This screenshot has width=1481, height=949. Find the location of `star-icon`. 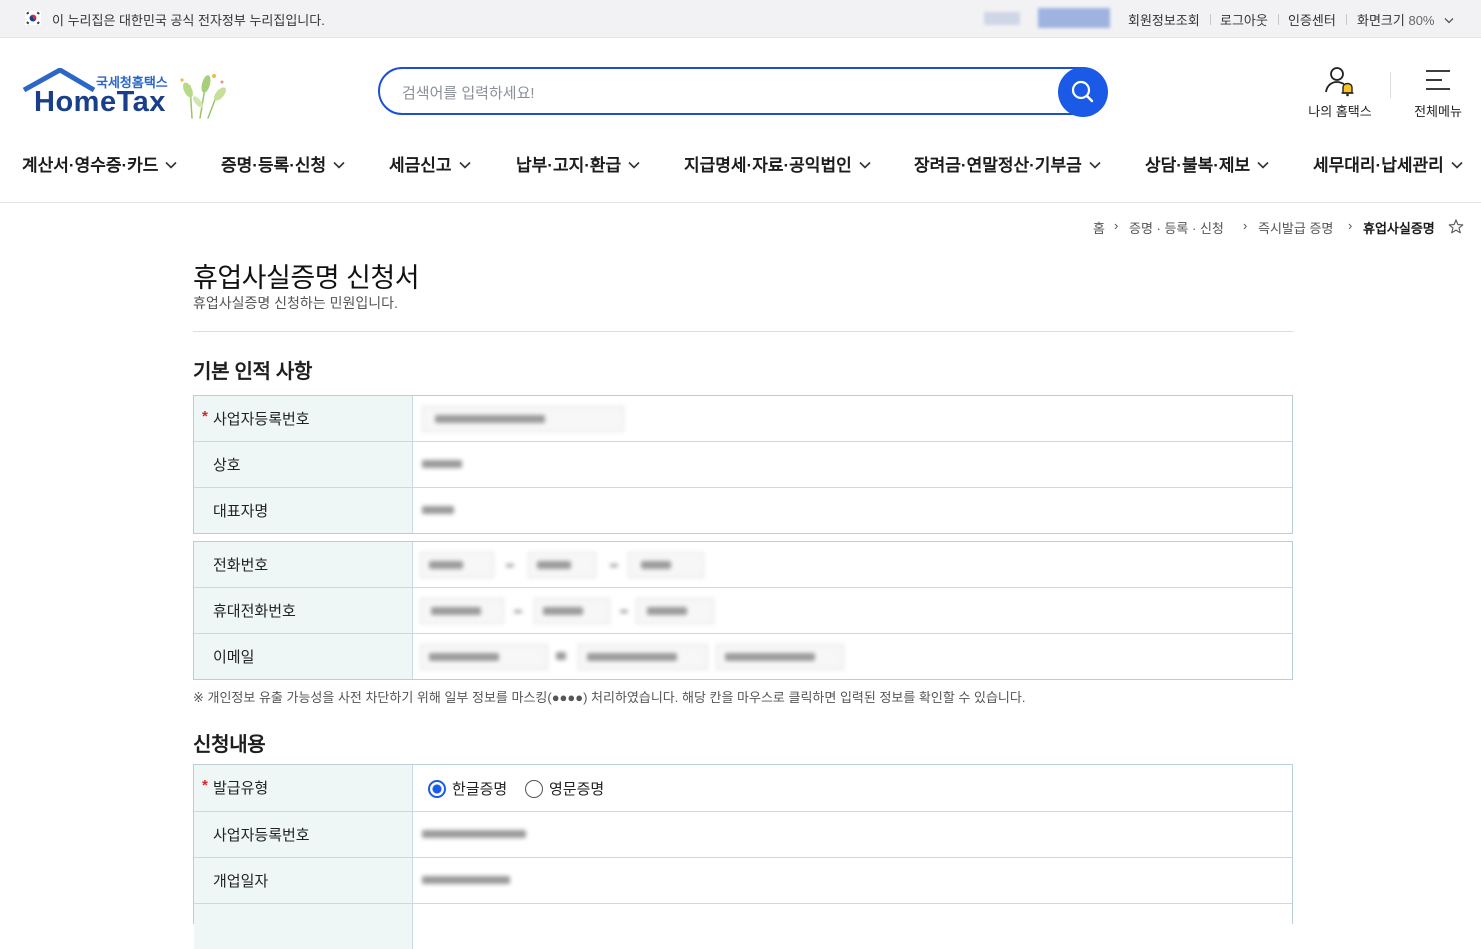

star-icon is located at coordinates (1456, 226).